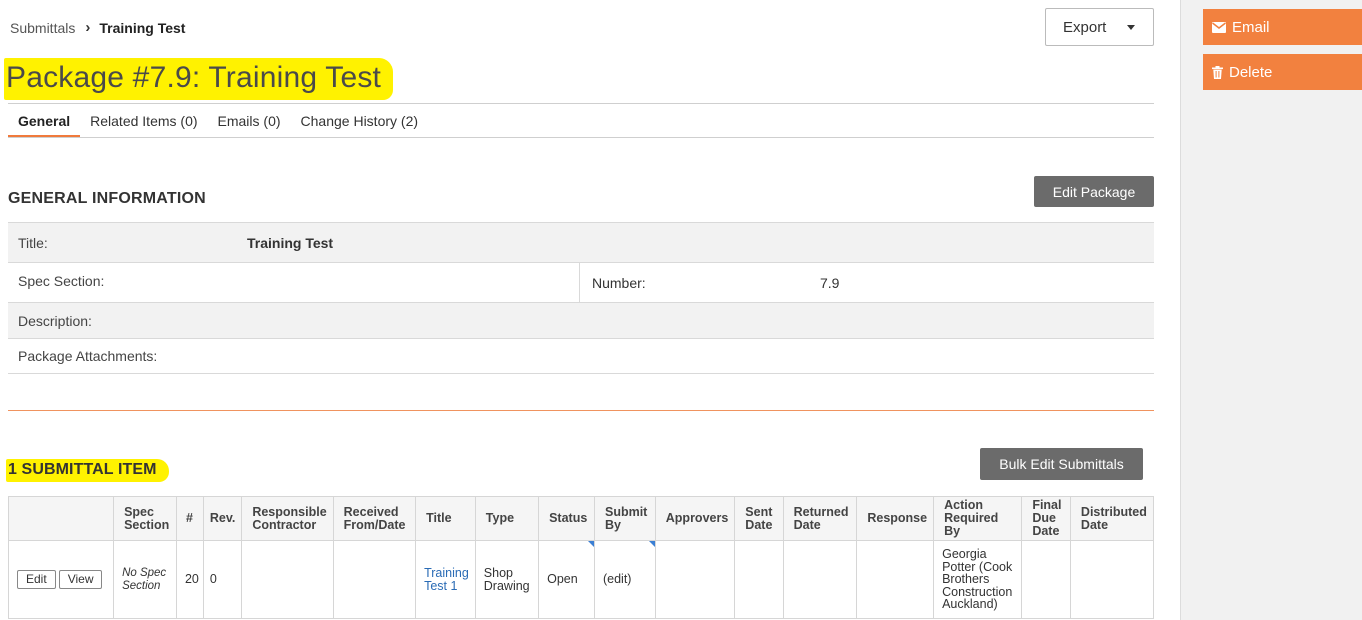 The image size is (1362, 620). What do you see at coordinates (895, 518) in the screenshot?
I see `column-header: Response` at bounding box center [895, 518].